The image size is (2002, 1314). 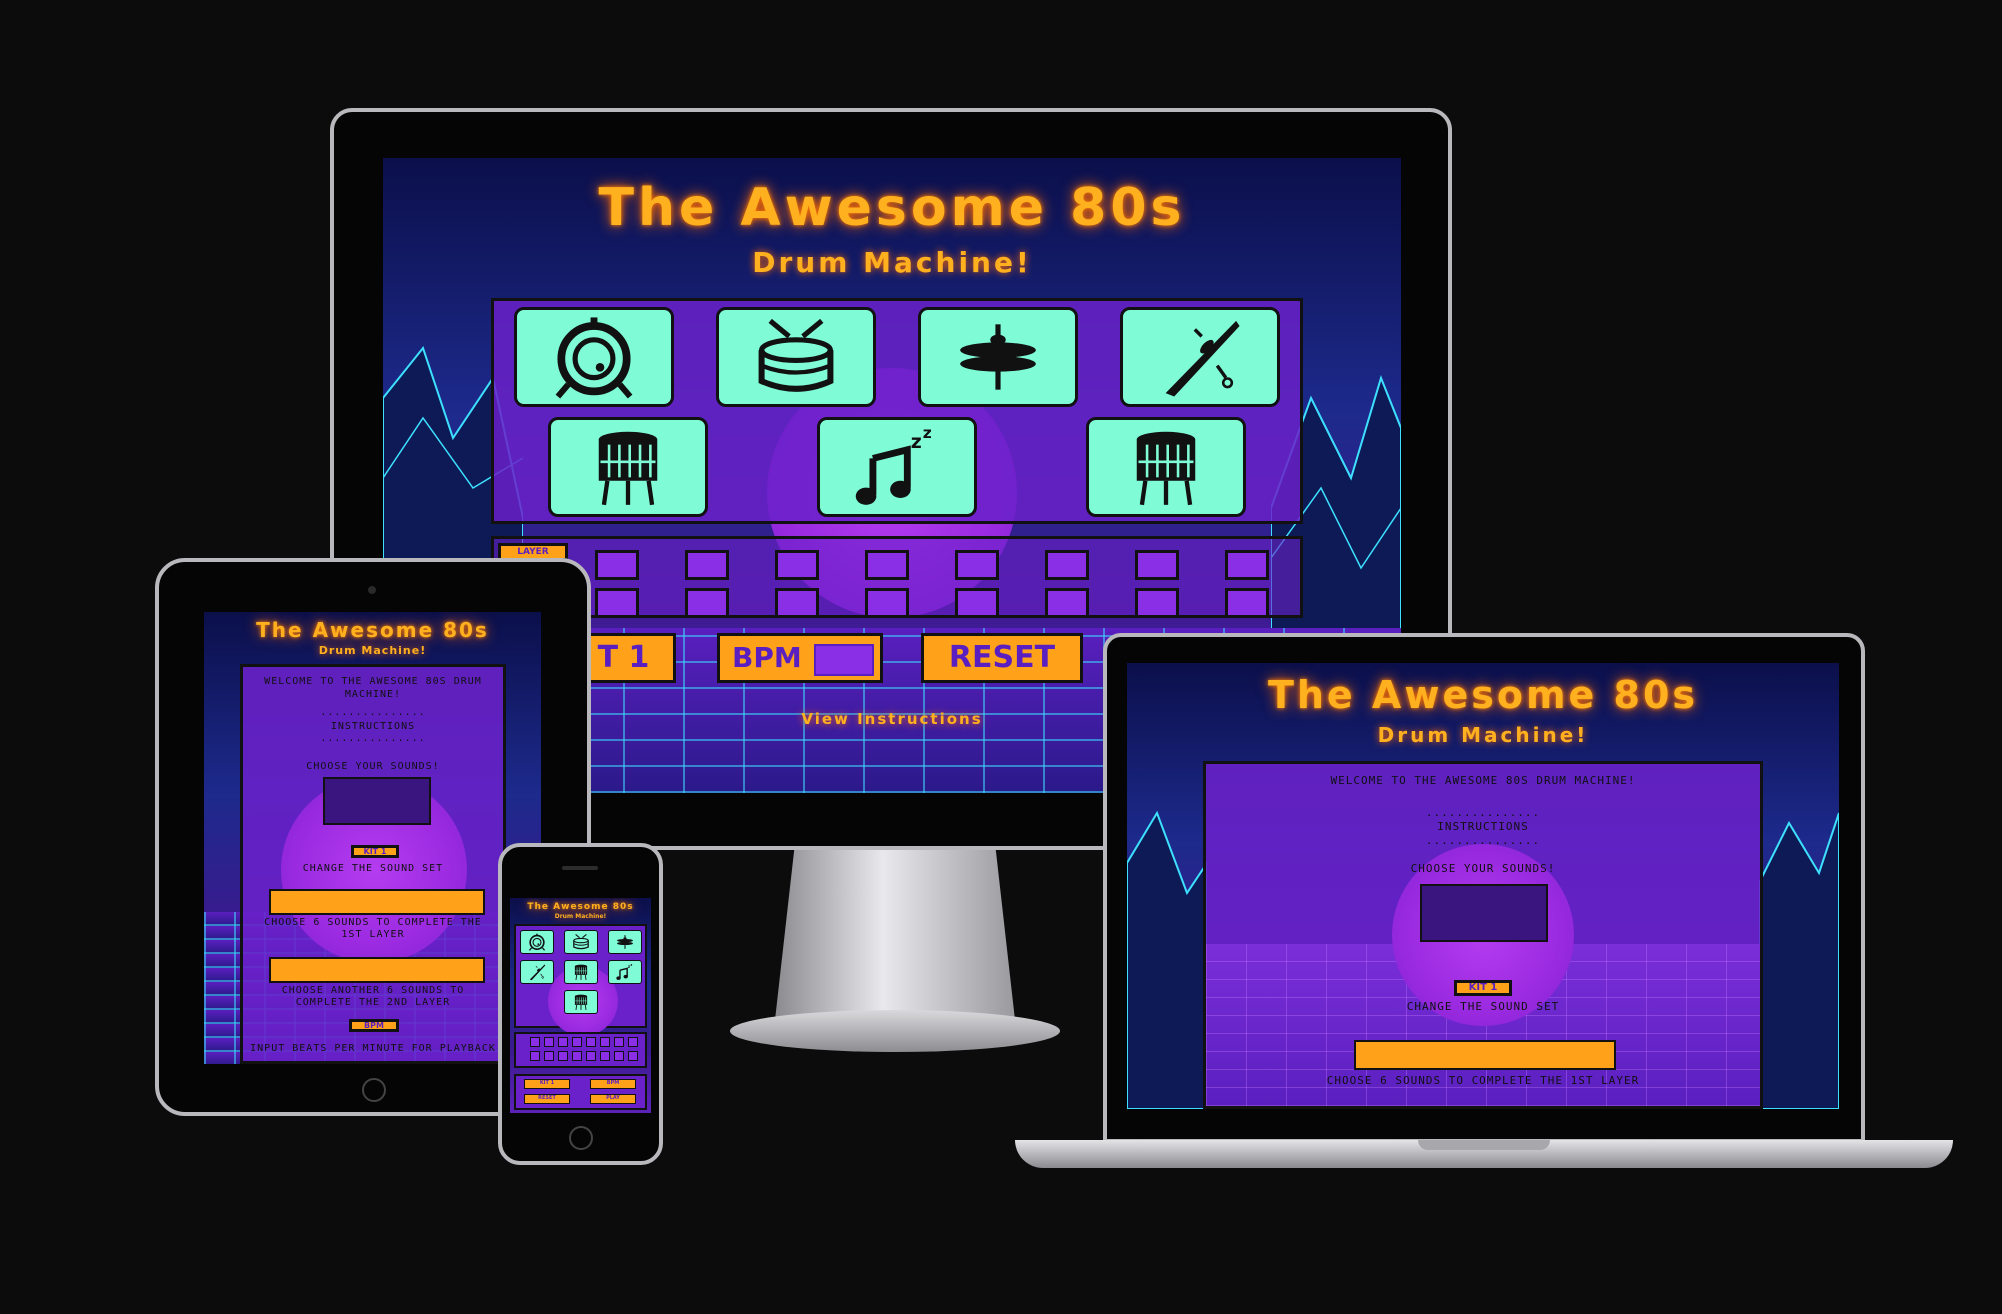 I want to click on phone-subtitle: Drum Machine!, so click(x=580, y=916).